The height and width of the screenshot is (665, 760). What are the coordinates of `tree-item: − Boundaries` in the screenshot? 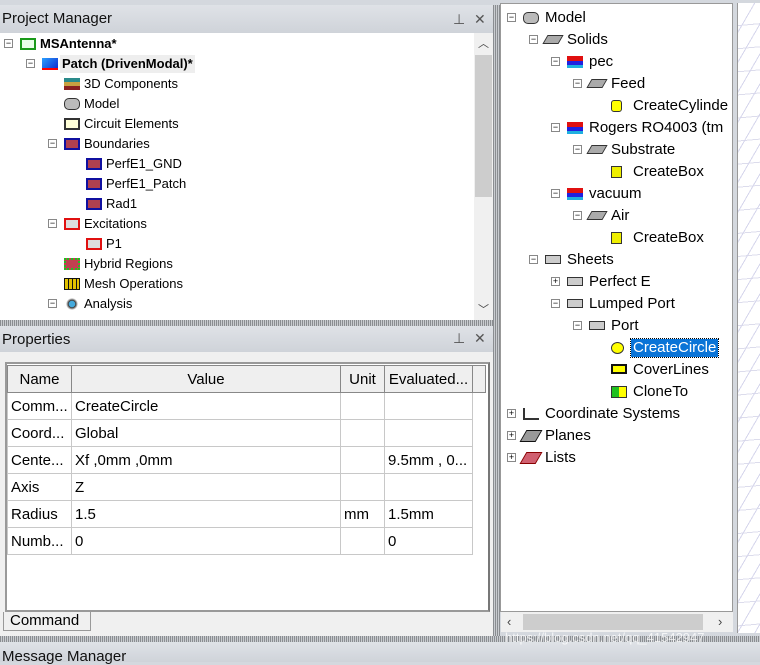 It's located at (237, 144).